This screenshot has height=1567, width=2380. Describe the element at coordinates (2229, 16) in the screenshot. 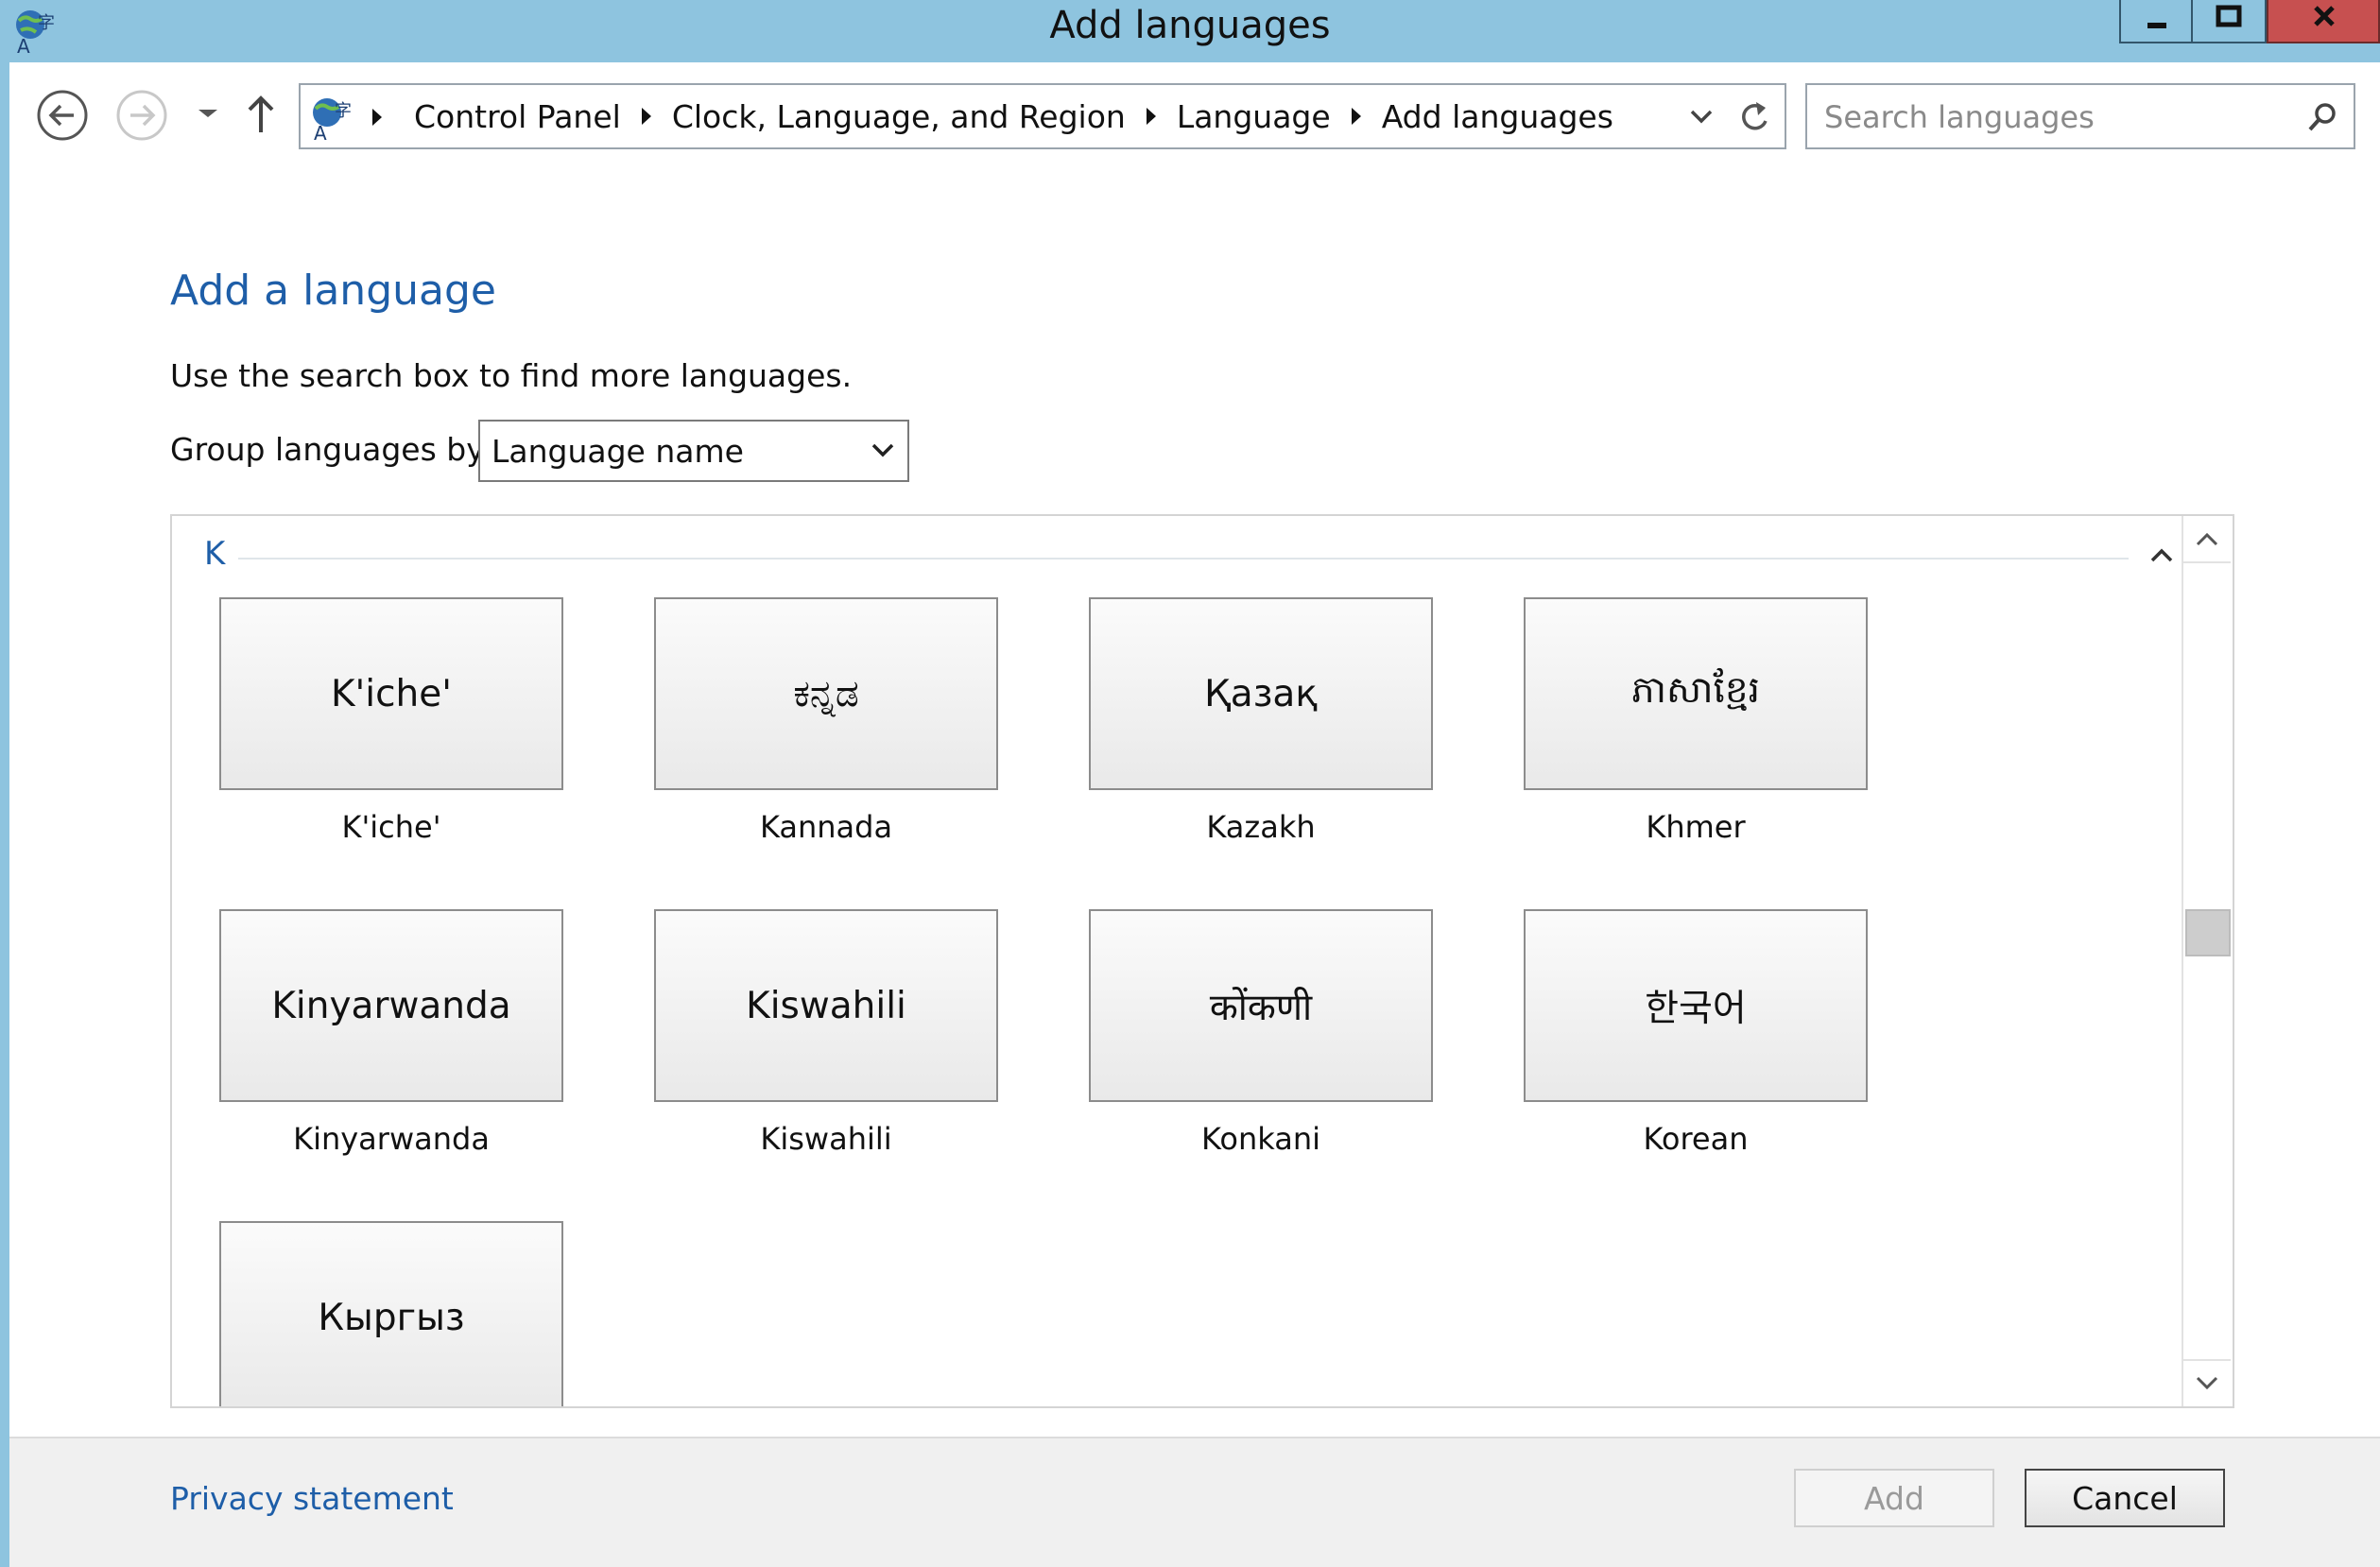

I see `maximize-icon` at that location.